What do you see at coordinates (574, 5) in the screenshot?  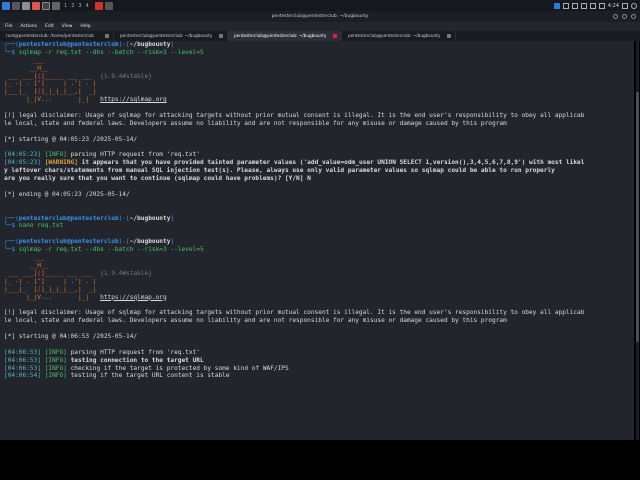 I see `network-icon` at bounding box center [574, 5].